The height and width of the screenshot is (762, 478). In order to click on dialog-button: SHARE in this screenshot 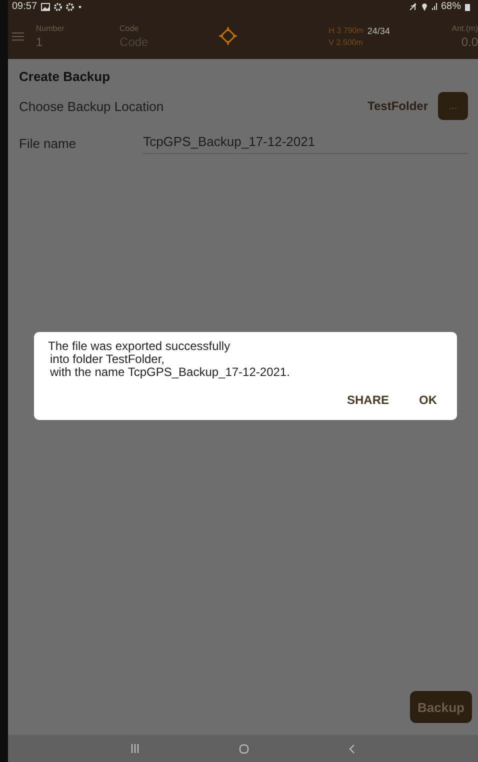, I will do `click(367, 400)`.